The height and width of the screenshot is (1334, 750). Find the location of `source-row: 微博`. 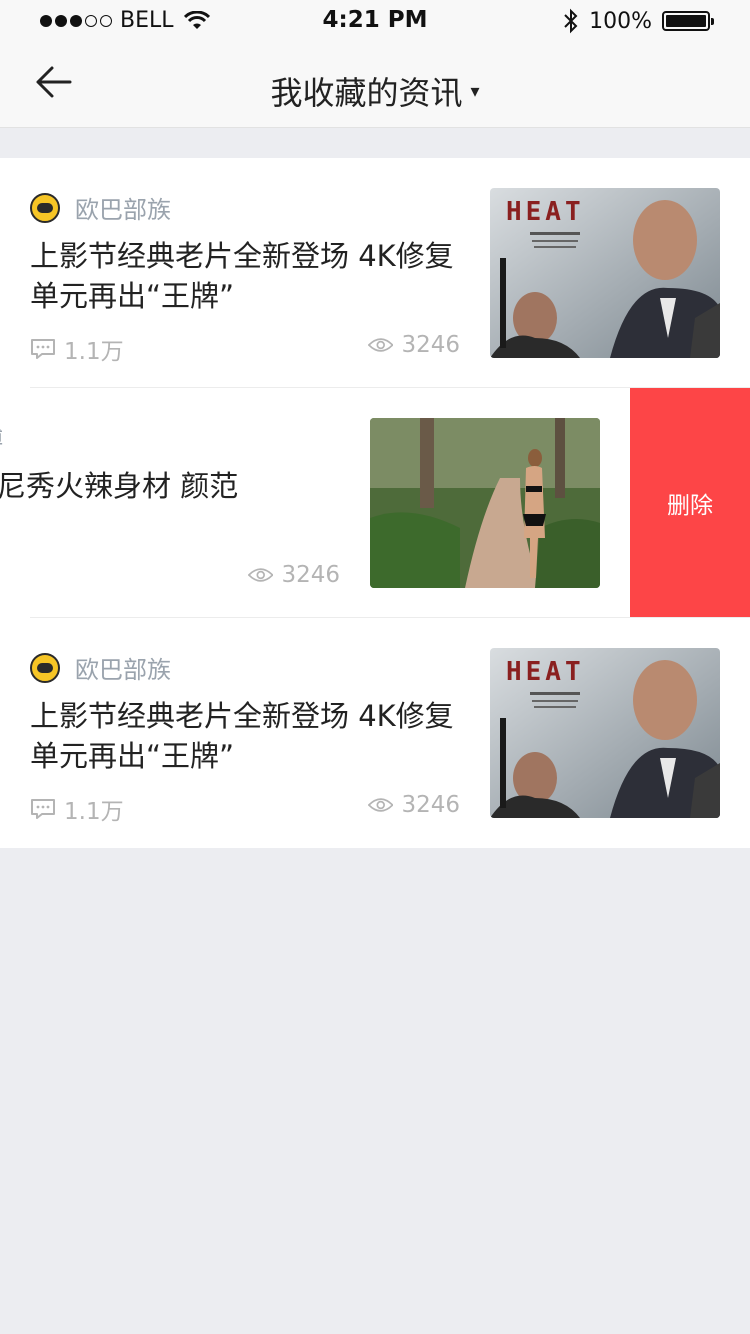

source-row: 微博 is located at coordinates (1, 437).